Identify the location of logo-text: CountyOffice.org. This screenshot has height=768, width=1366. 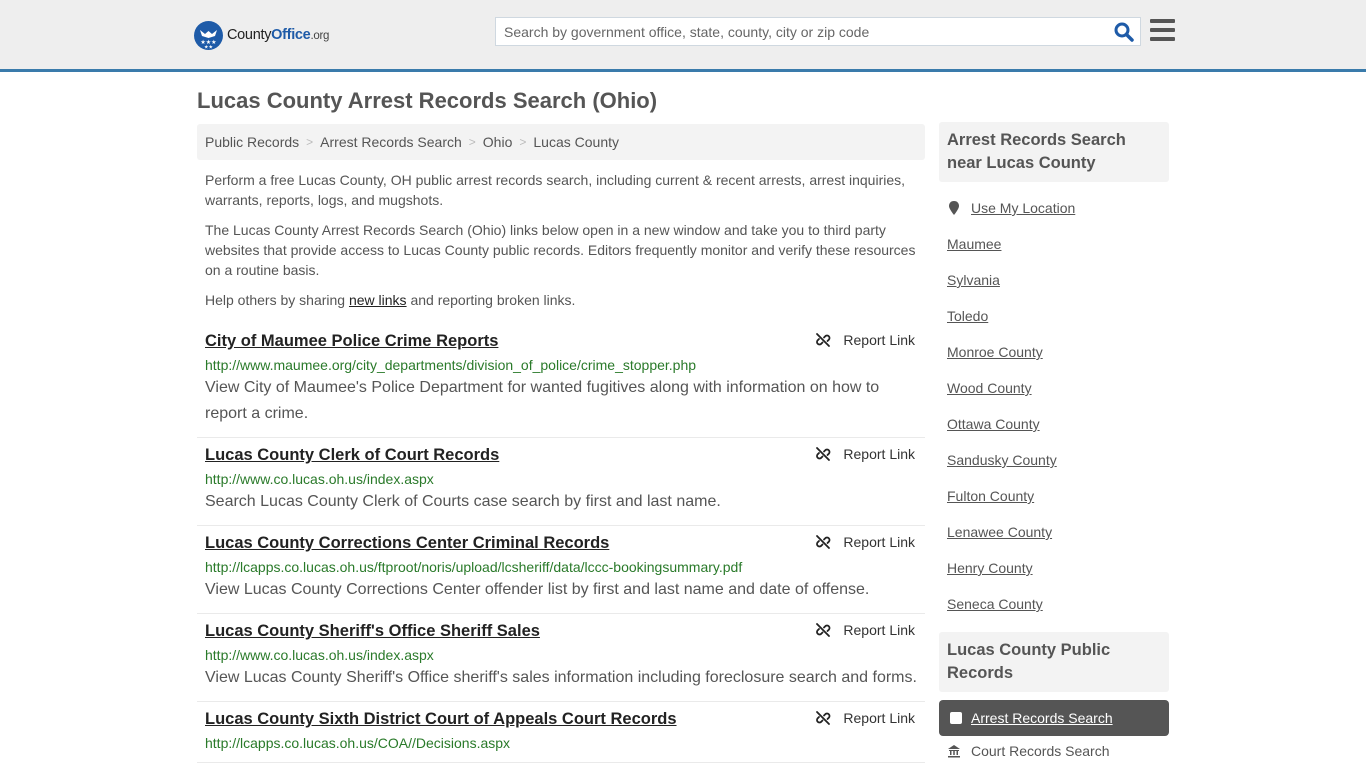
(278, 35).